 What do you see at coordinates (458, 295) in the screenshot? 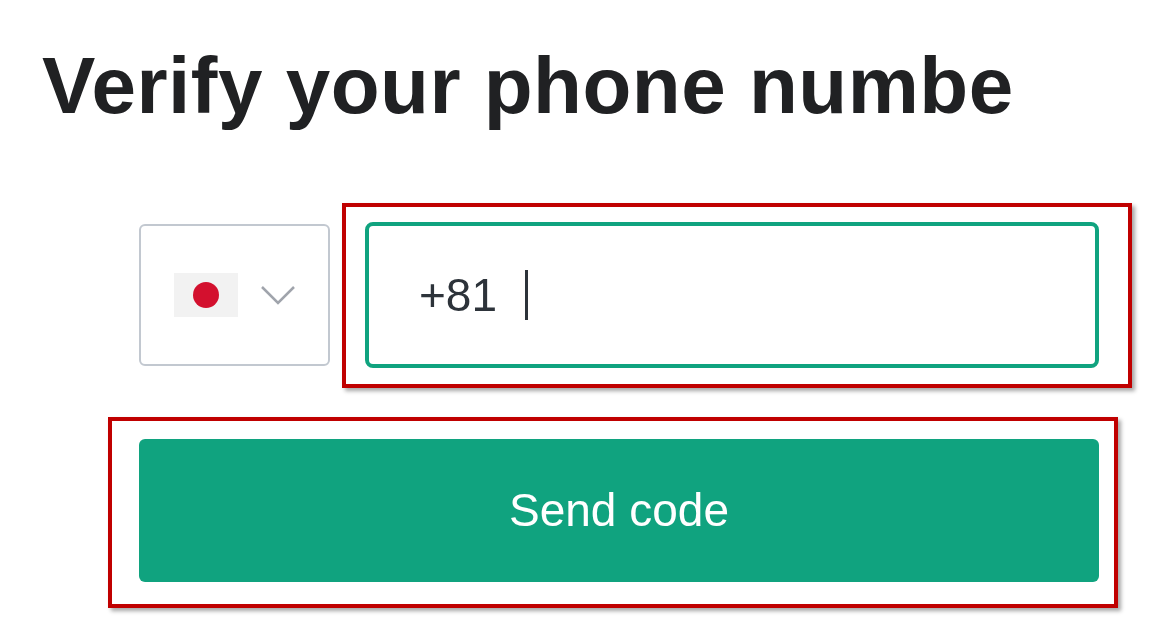
I see `phone-value: +81` at bounding box center [458, 295].